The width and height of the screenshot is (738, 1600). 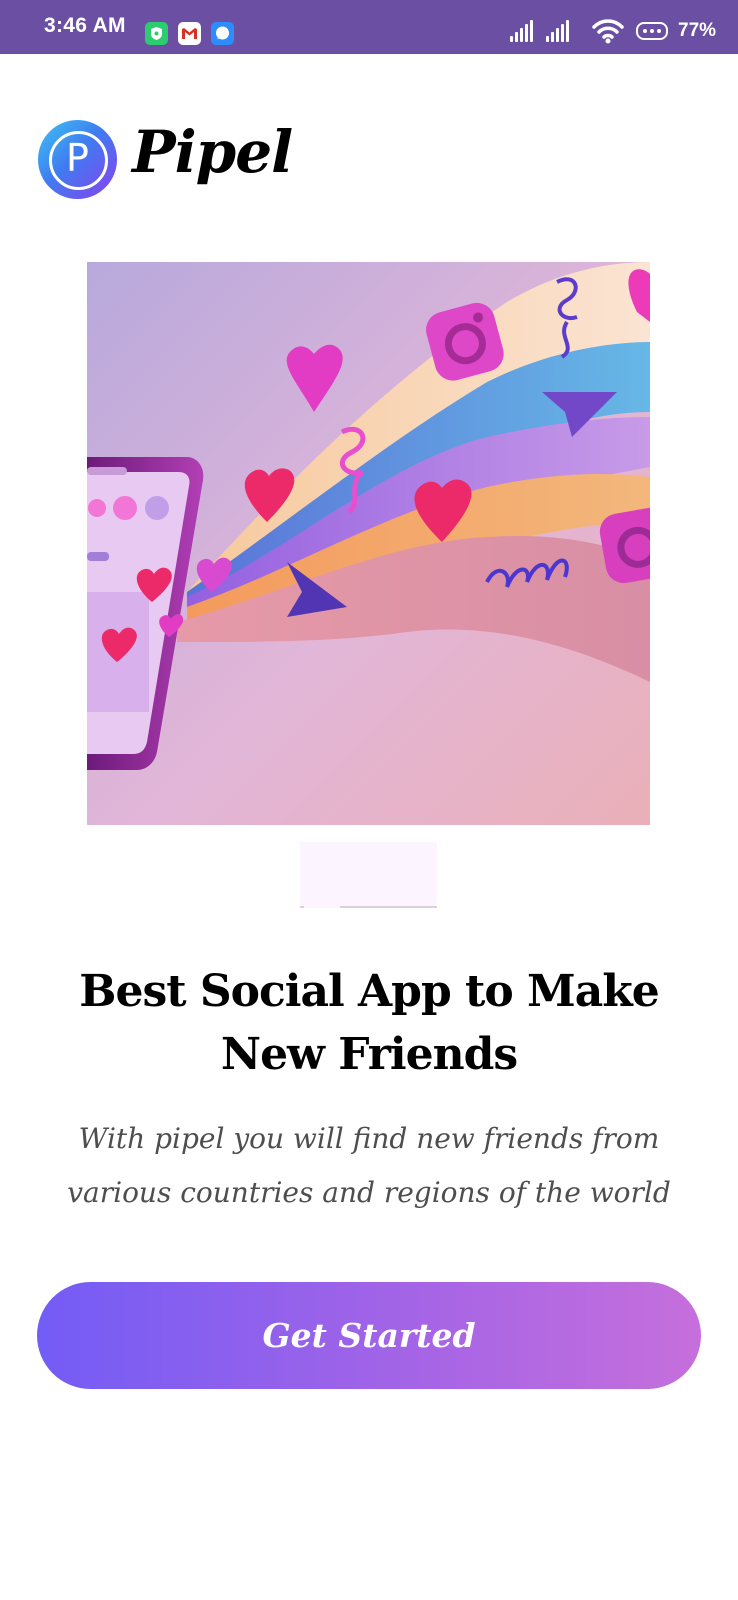 I want to click on battery-icon, so click(x=652, y=31).